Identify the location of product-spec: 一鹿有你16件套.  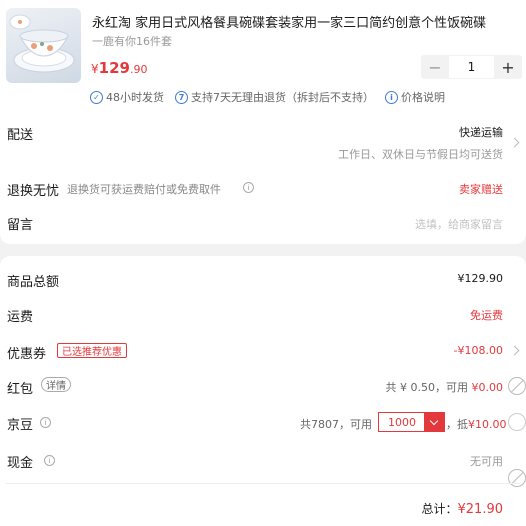
(132, 41).